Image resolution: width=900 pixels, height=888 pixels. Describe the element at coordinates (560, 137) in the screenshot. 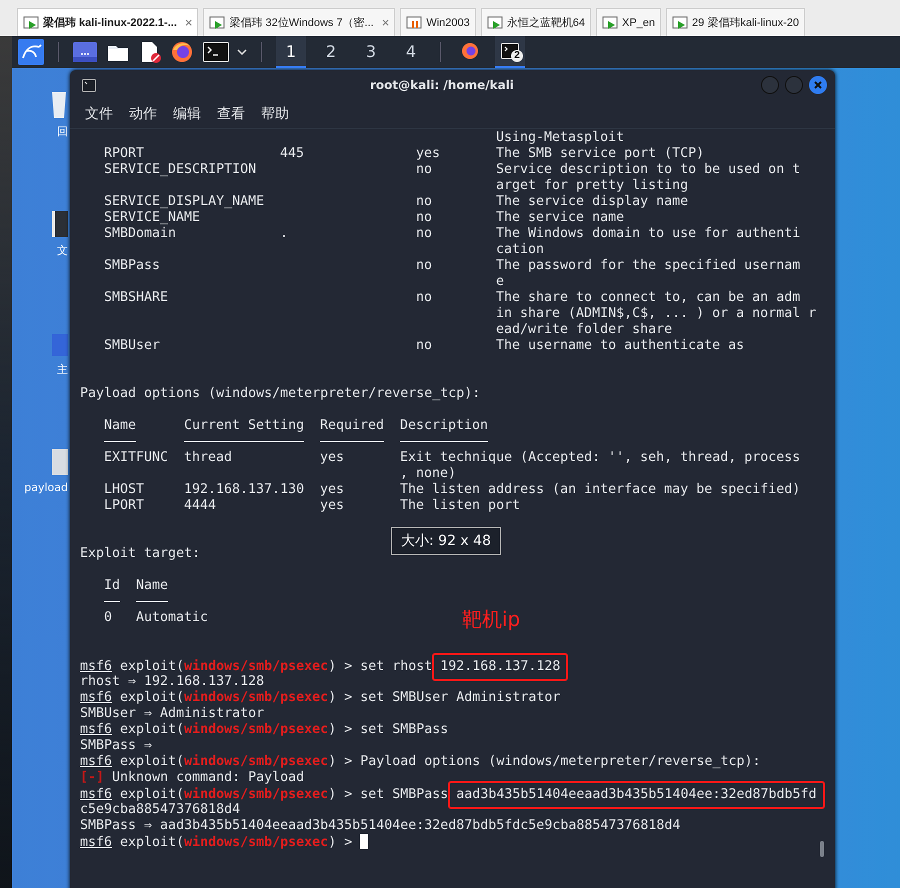

I see `table-cell: Using-Metasploit` at that location.